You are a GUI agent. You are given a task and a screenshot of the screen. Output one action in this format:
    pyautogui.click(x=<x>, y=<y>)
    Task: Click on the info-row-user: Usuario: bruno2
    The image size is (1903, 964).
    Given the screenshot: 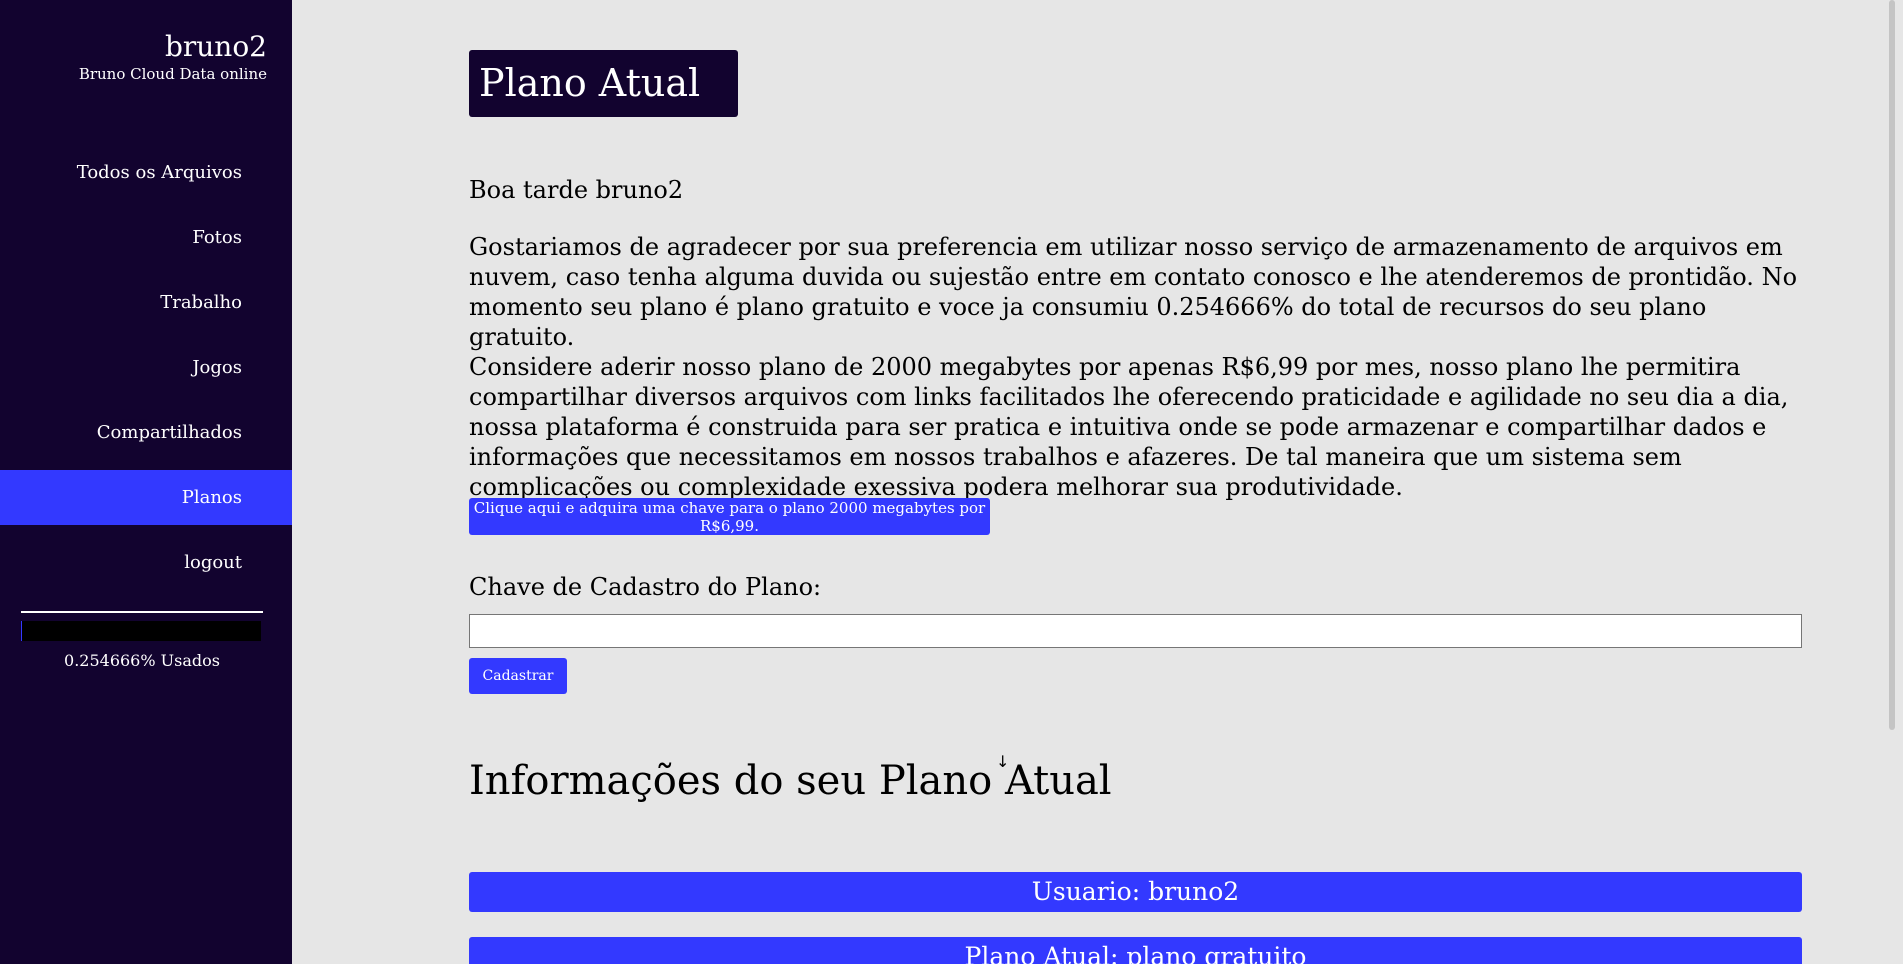 What is the action you would take?
    pyautogui.click(x=1135, y=892)
    